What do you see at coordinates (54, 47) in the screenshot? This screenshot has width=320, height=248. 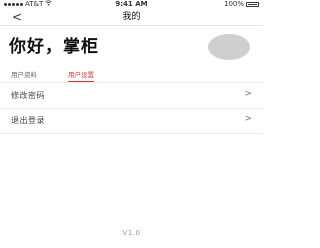 I see `greeting-text: 你好，掌柜` at bounding box center [54, 47].